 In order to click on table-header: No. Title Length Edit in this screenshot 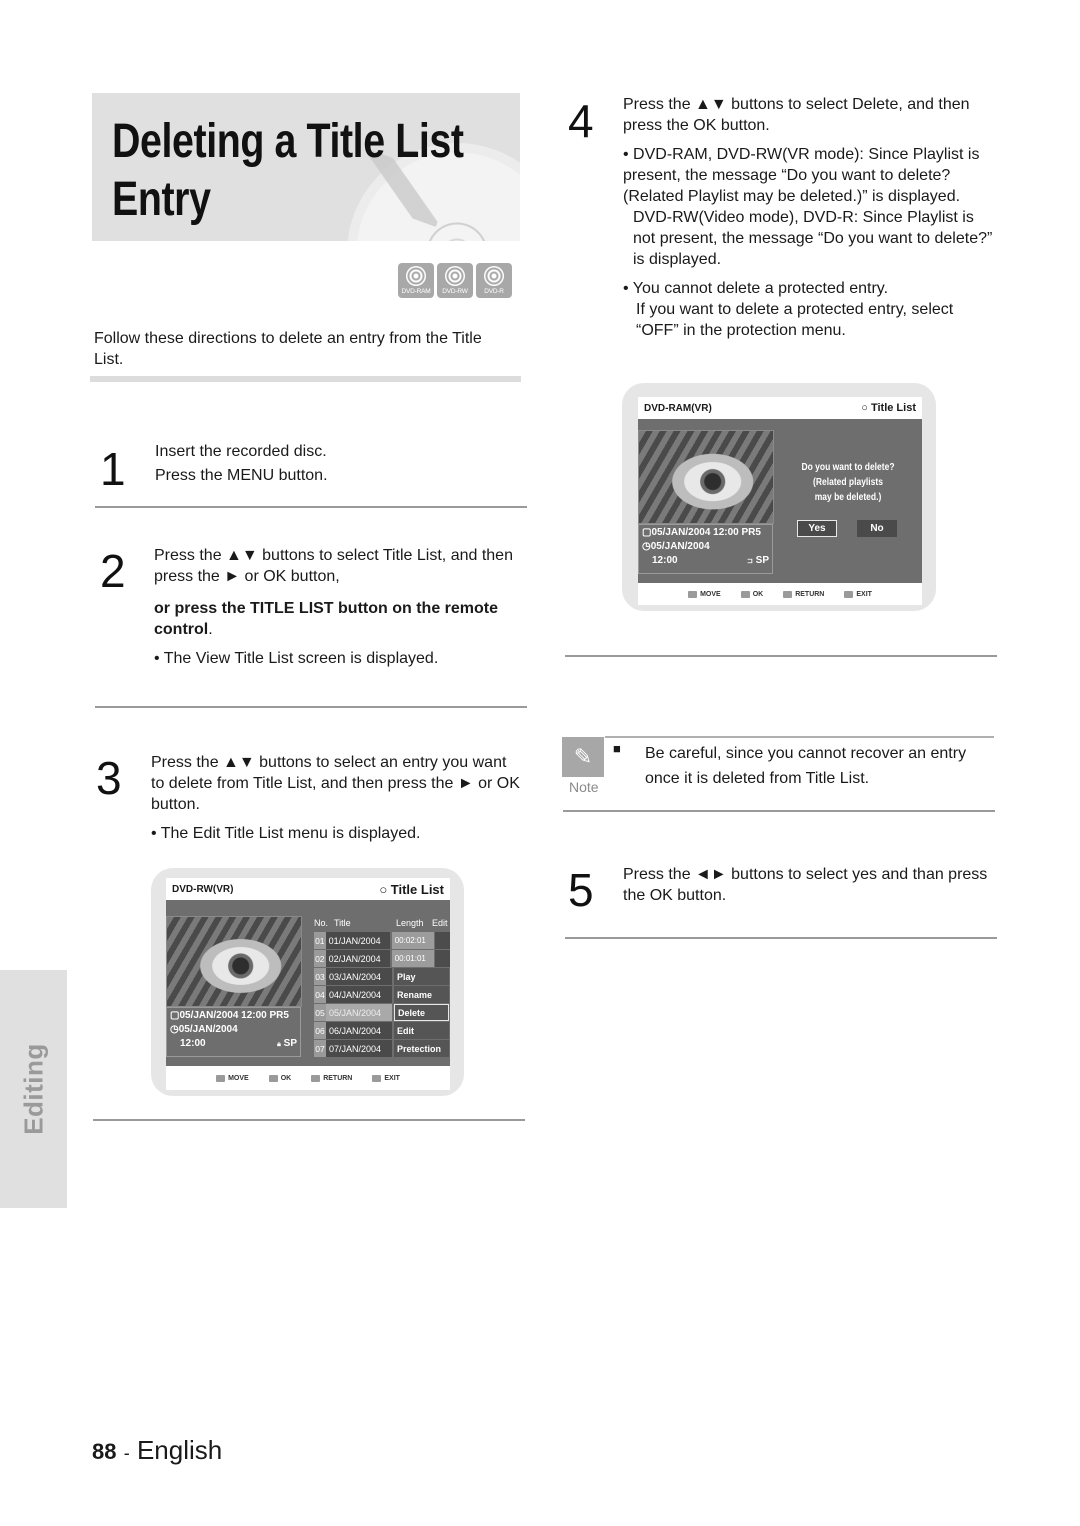, I will do `click(381, 923)`.